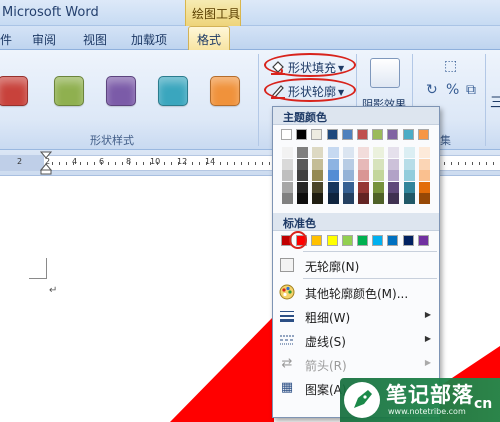 The width and height of the screenshot is (500, 422). Describe the element at coordinates (44, 39) in the screenshot. I see `tab-review: 审阅` at that location.